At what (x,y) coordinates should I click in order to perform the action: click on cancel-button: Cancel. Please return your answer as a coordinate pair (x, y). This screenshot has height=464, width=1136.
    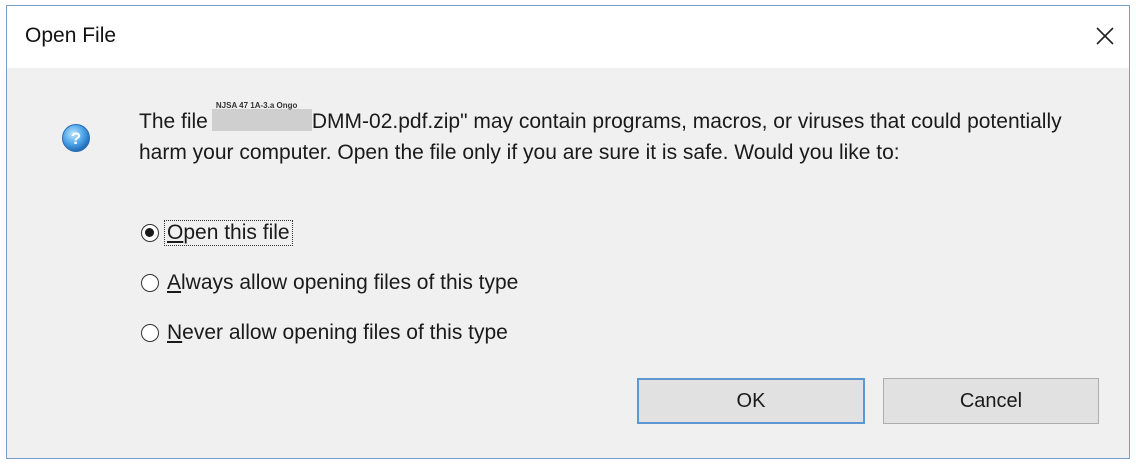
    Looking at the image, I should click on (991, 401).